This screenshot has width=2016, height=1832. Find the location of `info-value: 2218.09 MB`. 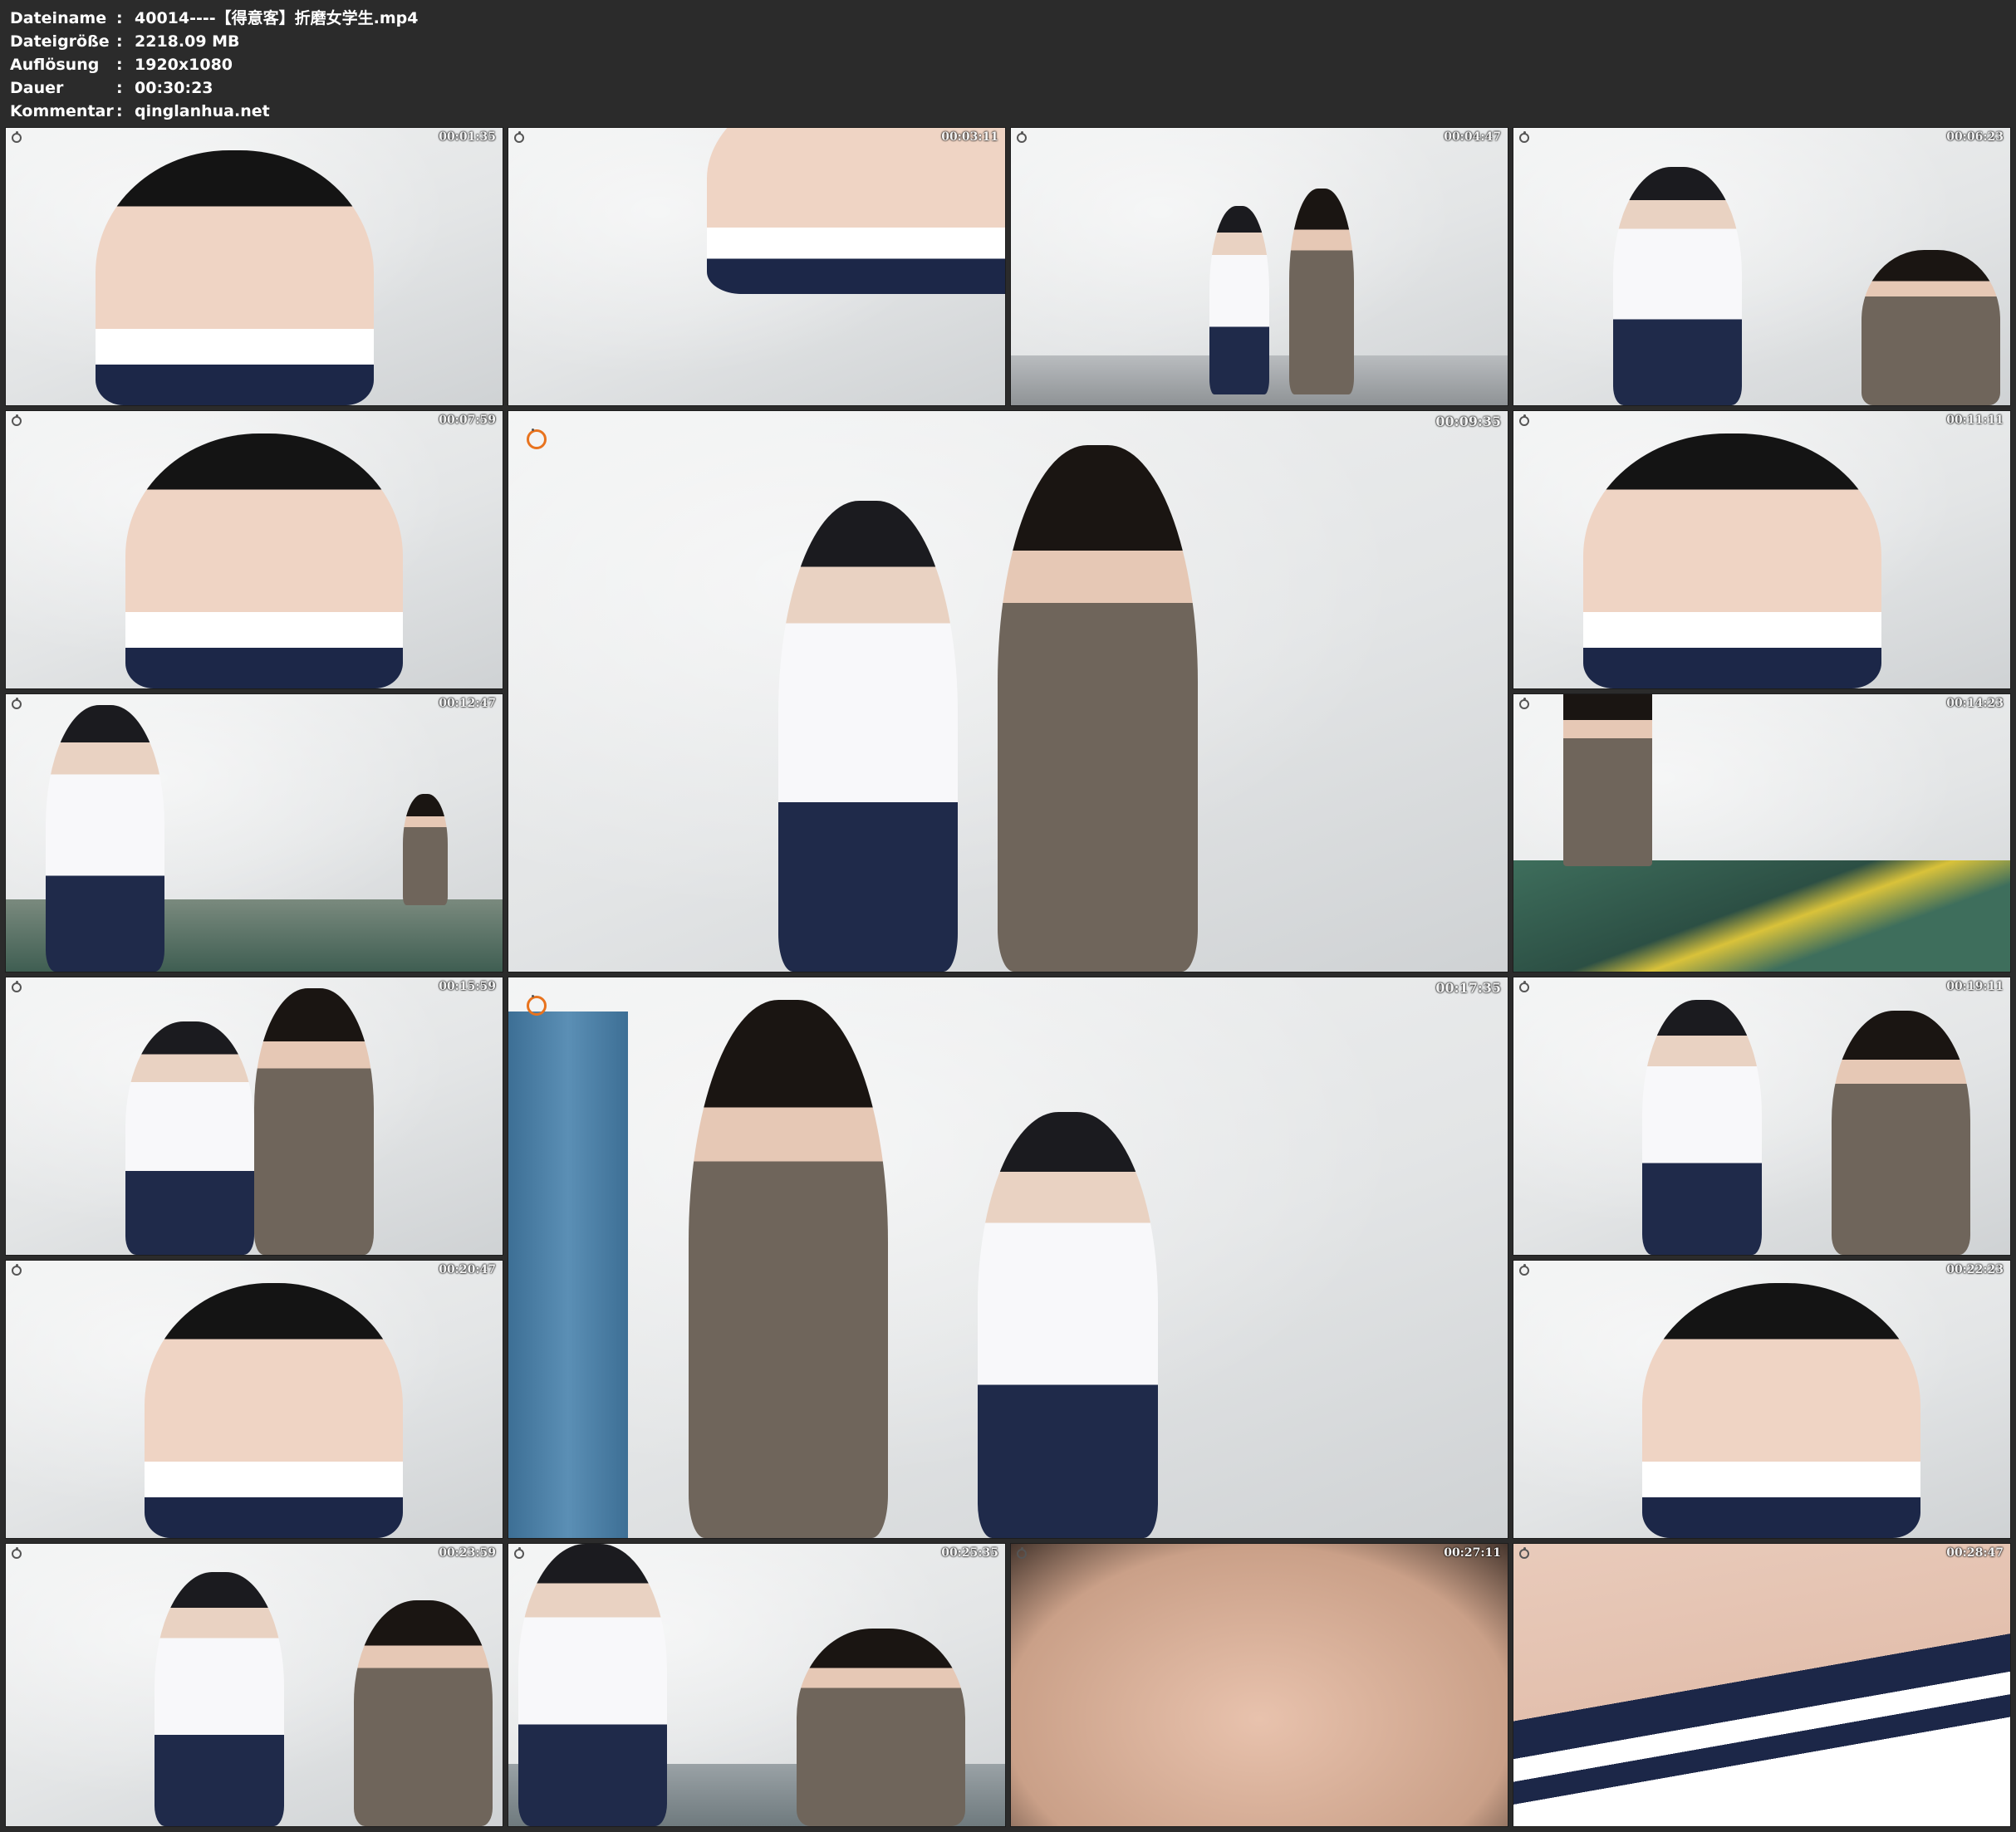

info-value: 2218.09 MB is located at coordinates (187, 41).